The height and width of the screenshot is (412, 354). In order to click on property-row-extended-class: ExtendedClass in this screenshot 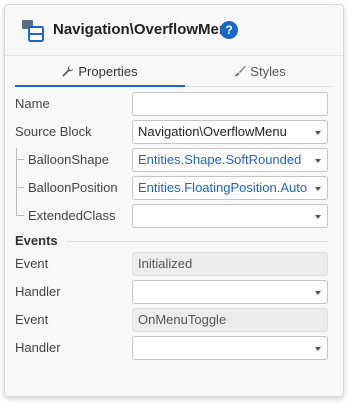, I will do `click(174, 217)`.